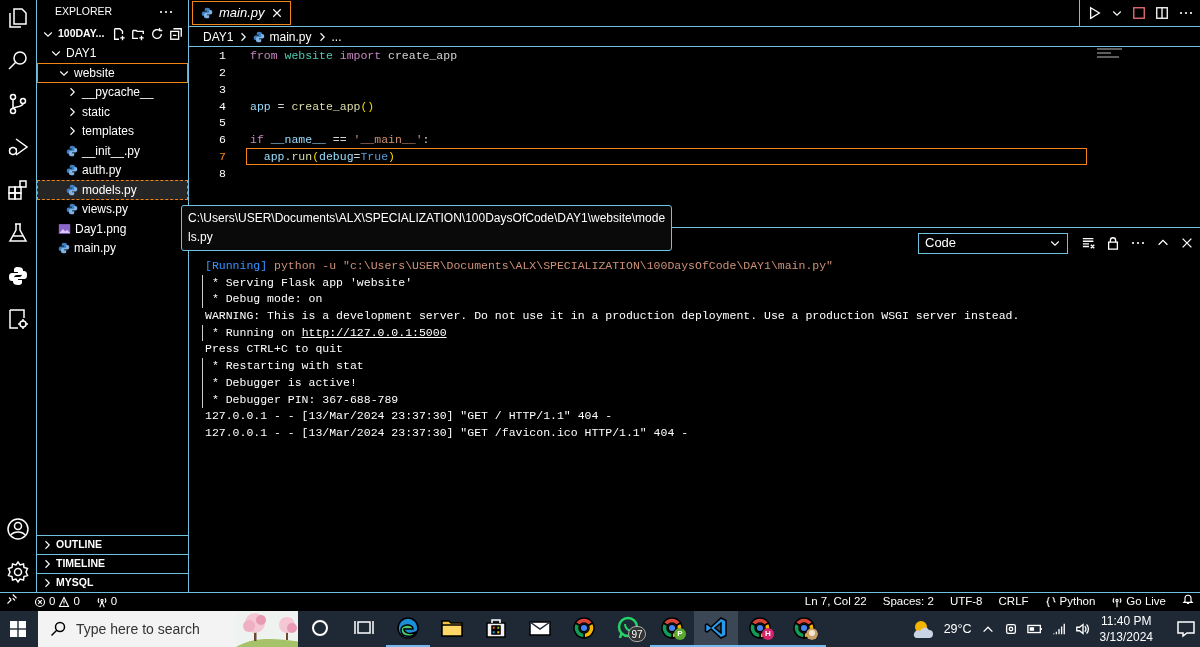 This screenshot has height=647, width=1200. Describe the element at coordinates (176, 33) in the screenshot. I see `collapse-all-icon` at that location.